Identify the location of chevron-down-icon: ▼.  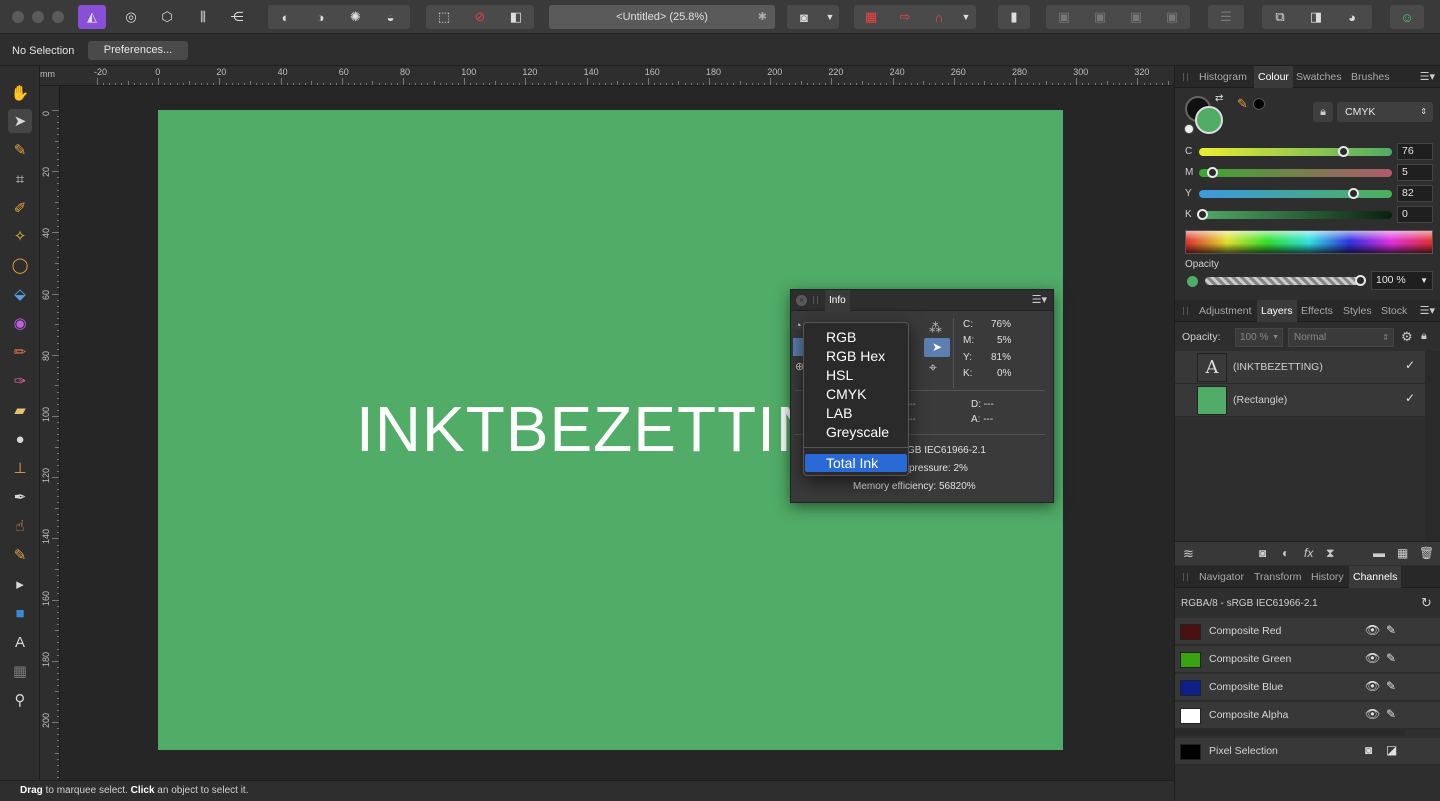
(830, 17).